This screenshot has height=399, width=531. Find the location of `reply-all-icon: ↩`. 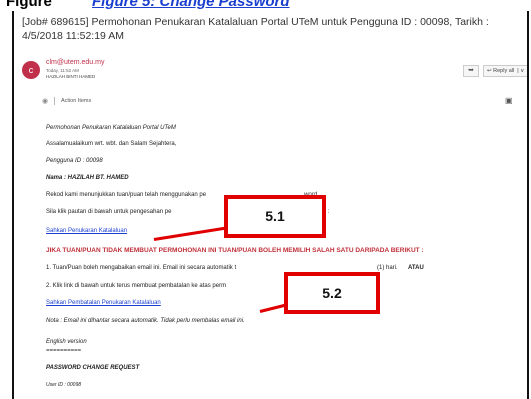

reply-all-icon: ↩ is located at coordinates (489, 71).